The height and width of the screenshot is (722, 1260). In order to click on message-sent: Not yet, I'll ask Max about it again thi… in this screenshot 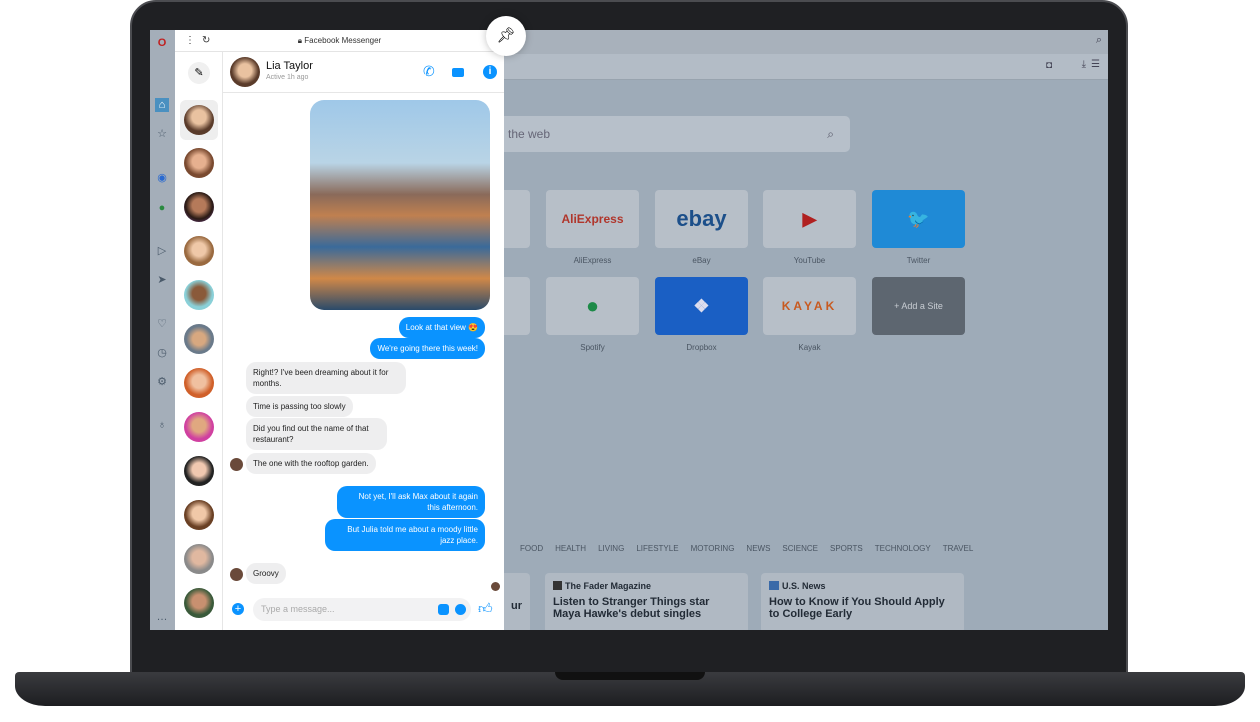, I will do `click(411, 502)`.